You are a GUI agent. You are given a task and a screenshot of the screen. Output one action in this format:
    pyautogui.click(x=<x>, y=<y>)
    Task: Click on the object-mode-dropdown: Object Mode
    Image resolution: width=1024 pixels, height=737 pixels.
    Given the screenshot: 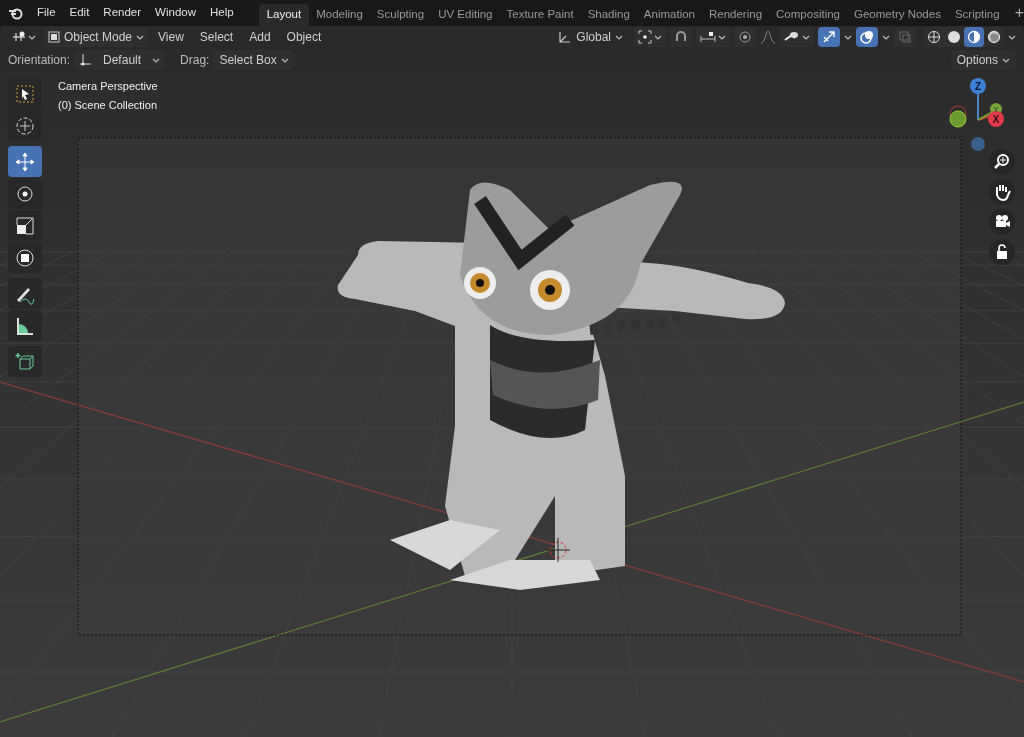 What is the action you would take?
    pyautogui.click(x=96, y=37)
    